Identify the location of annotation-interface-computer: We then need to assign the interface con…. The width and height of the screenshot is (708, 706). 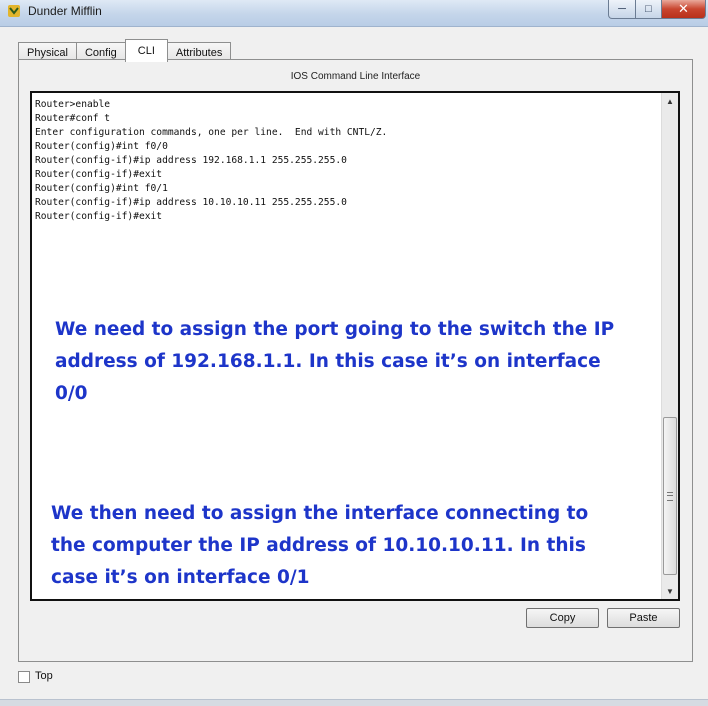
(319, 546).